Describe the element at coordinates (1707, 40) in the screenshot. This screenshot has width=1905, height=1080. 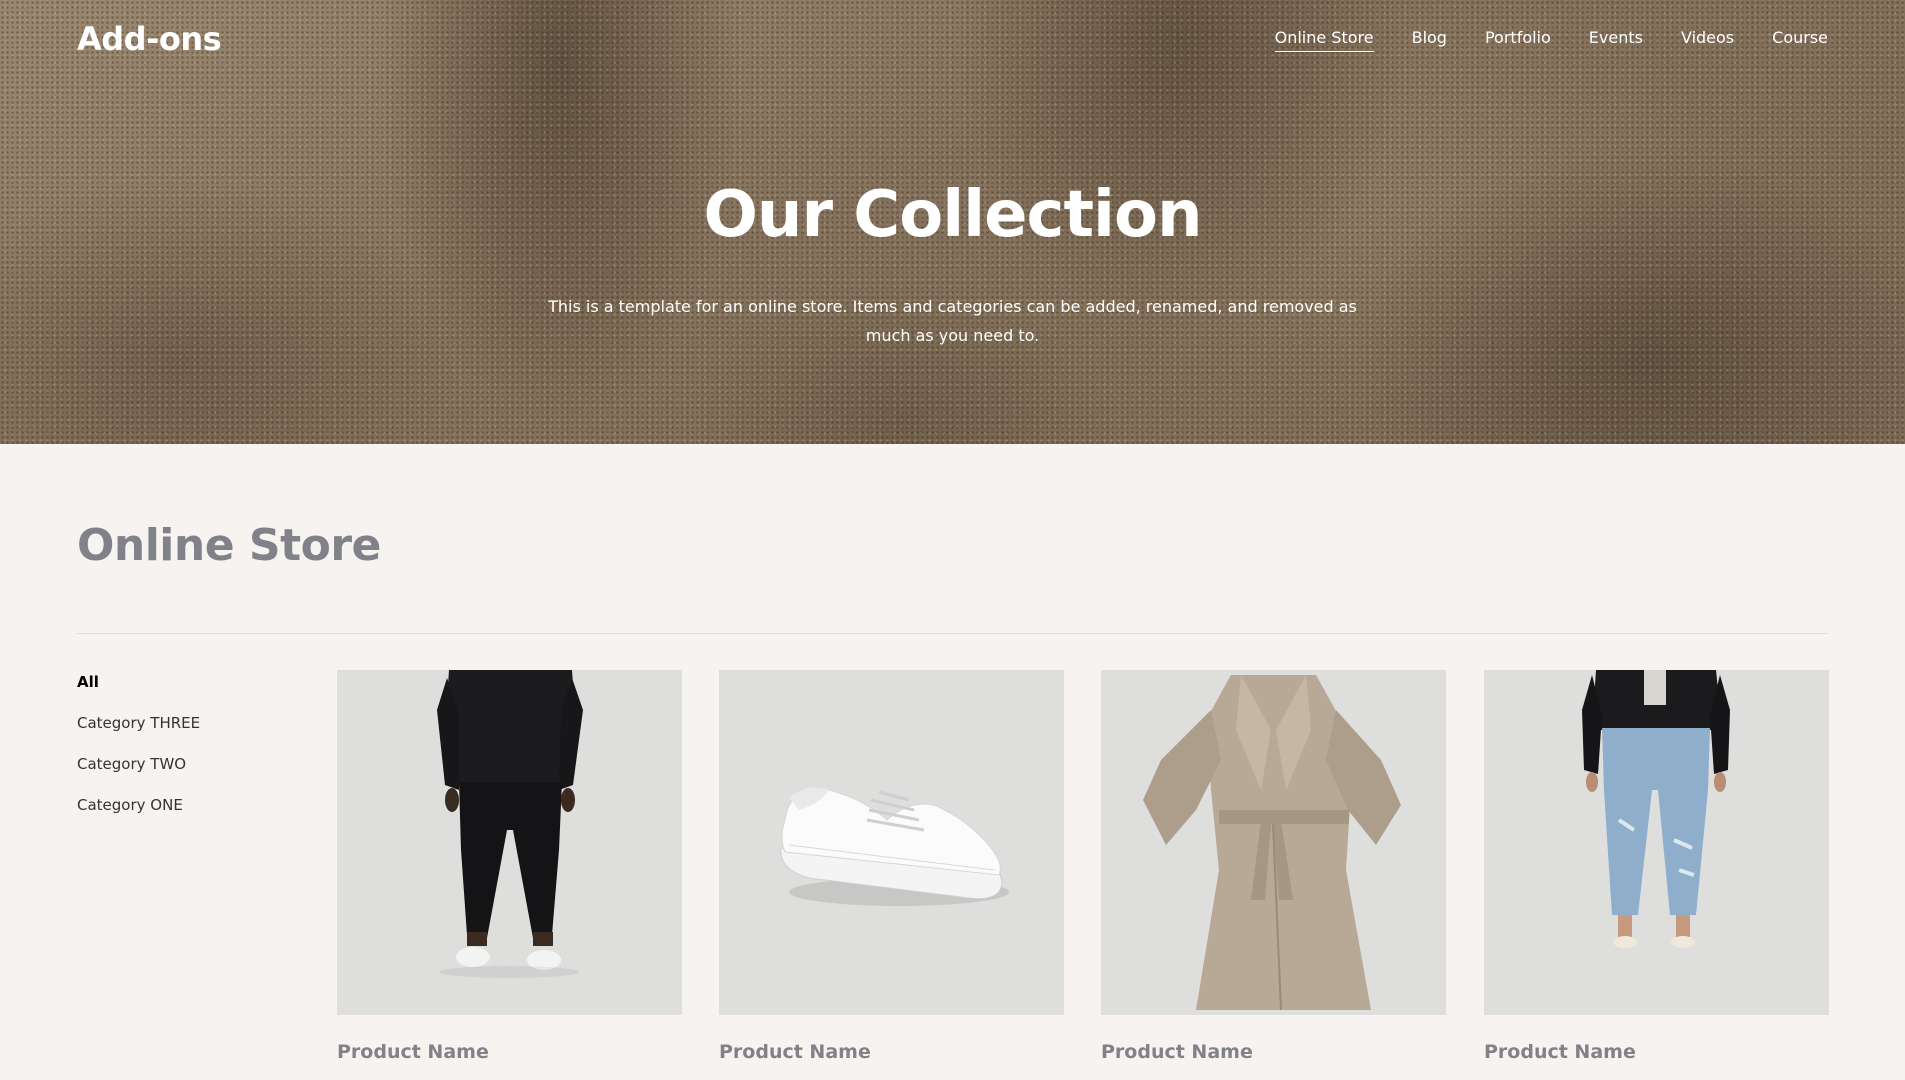
I see `nav-videos: Videos` at that location.